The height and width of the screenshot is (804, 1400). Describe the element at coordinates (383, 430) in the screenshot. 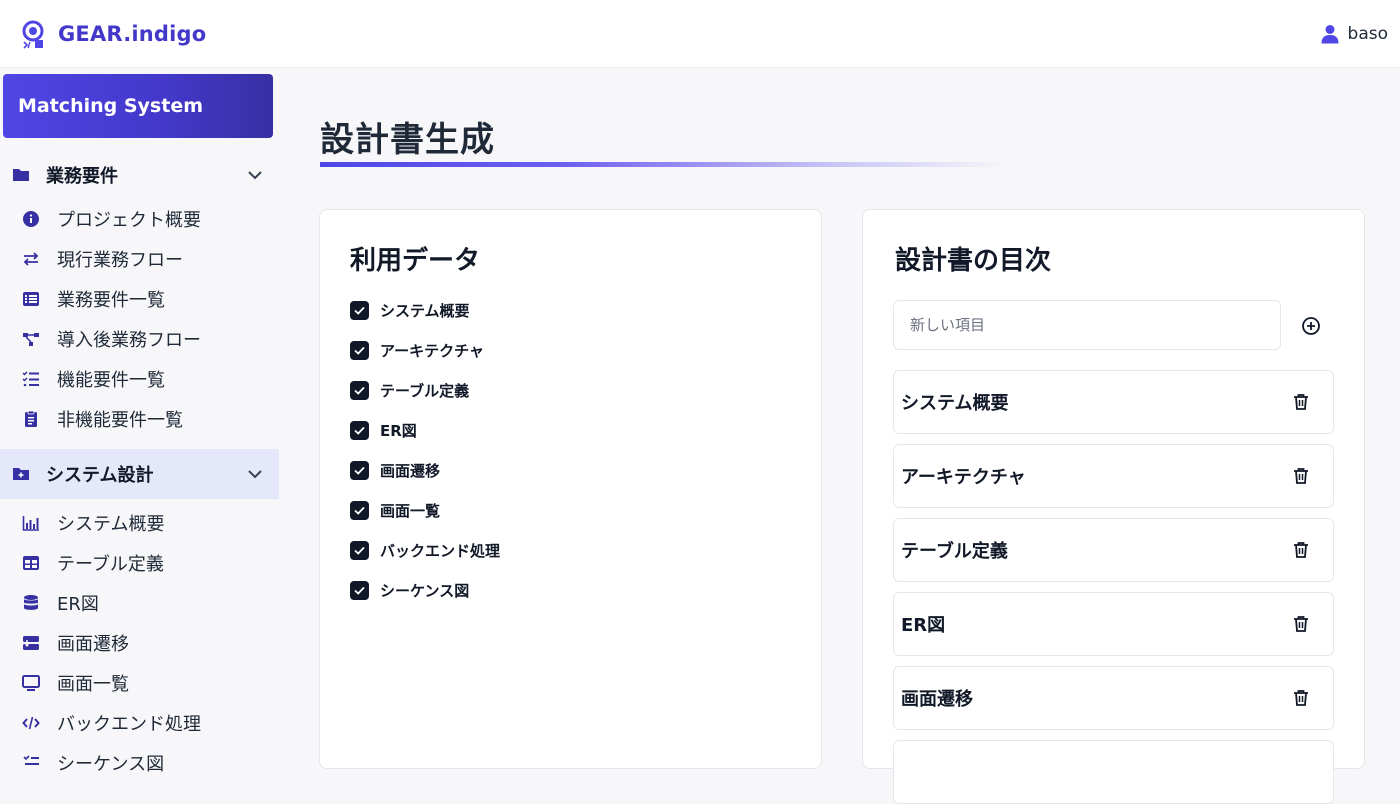

I see `data-checkbox-er-diagram: ER図` at that location.